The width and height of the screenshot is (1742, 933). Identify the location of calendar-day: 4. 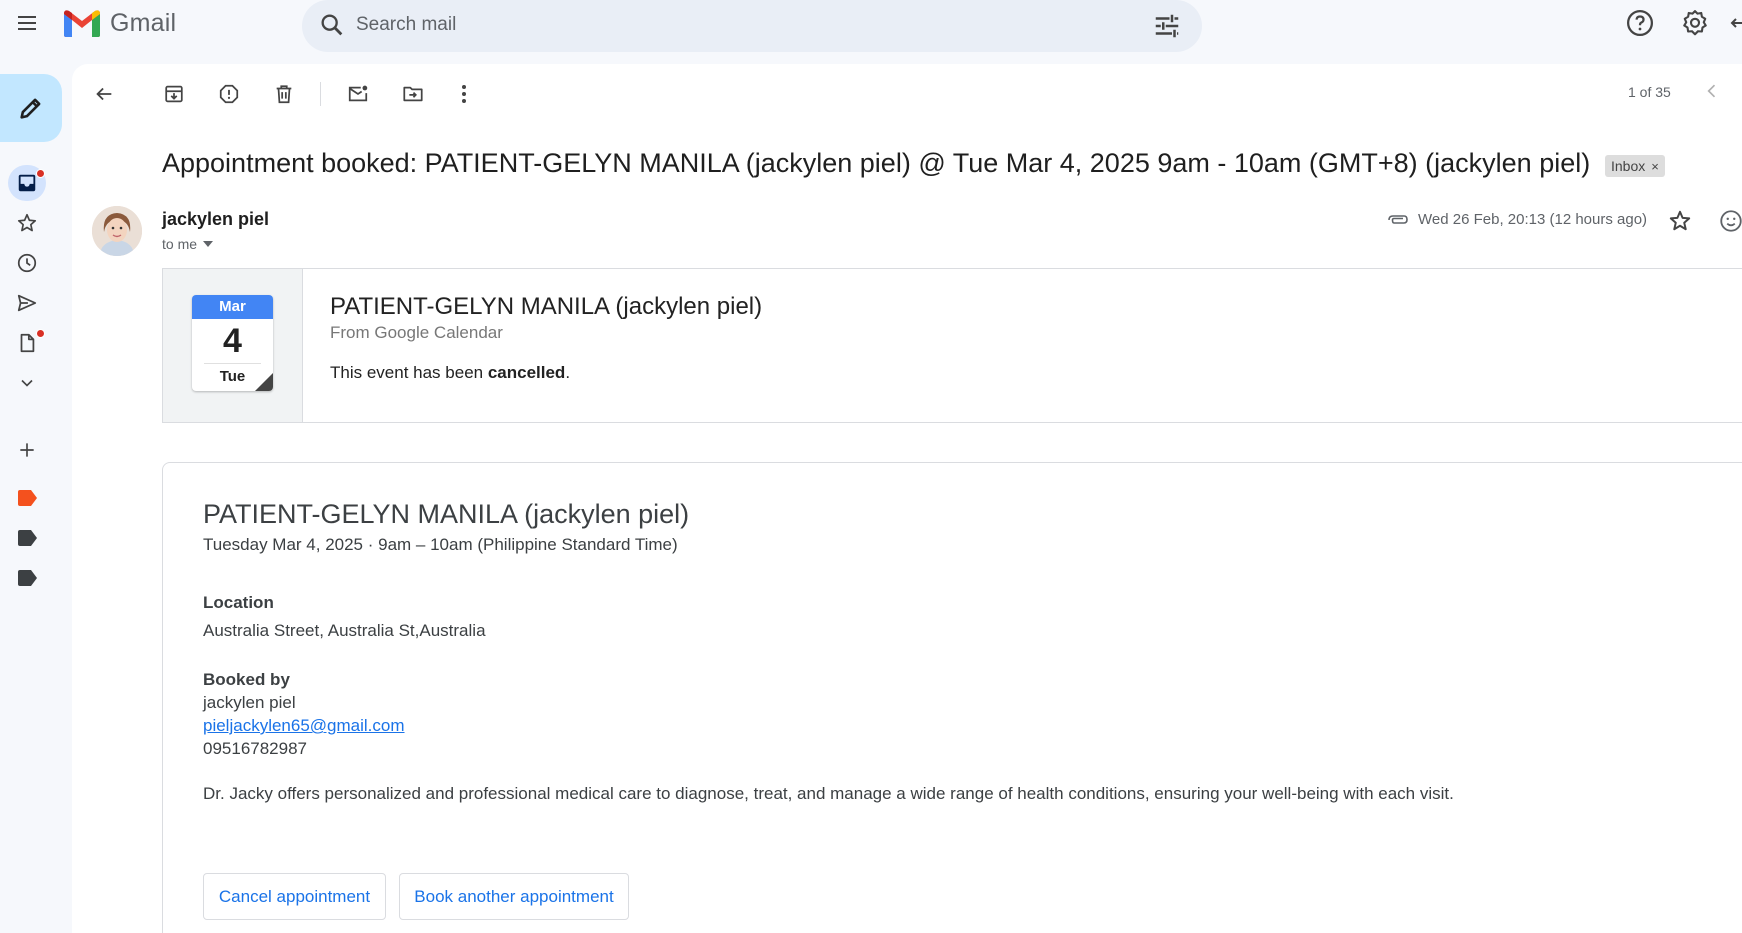
(232, 341).